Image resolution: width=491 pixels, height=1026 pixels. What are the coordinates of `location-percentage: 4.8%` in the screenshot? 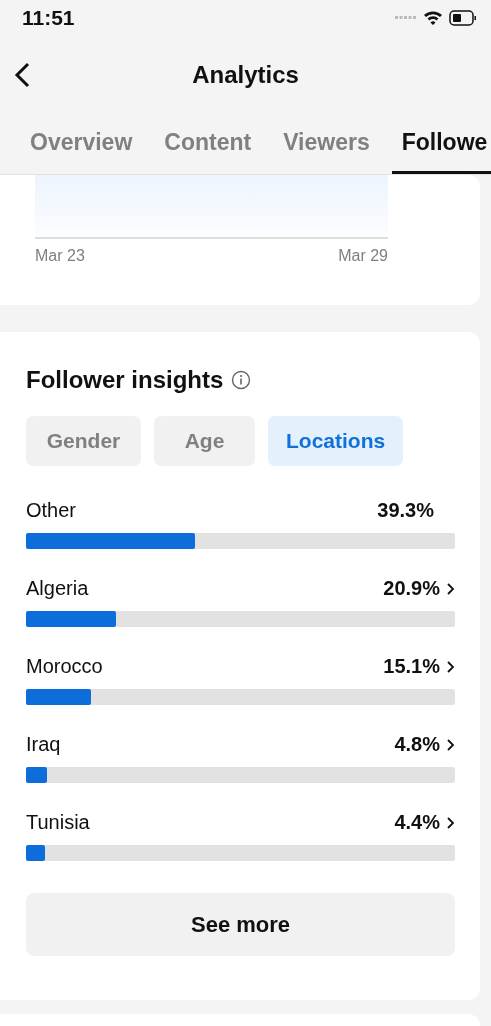 It's located at (417, 744).